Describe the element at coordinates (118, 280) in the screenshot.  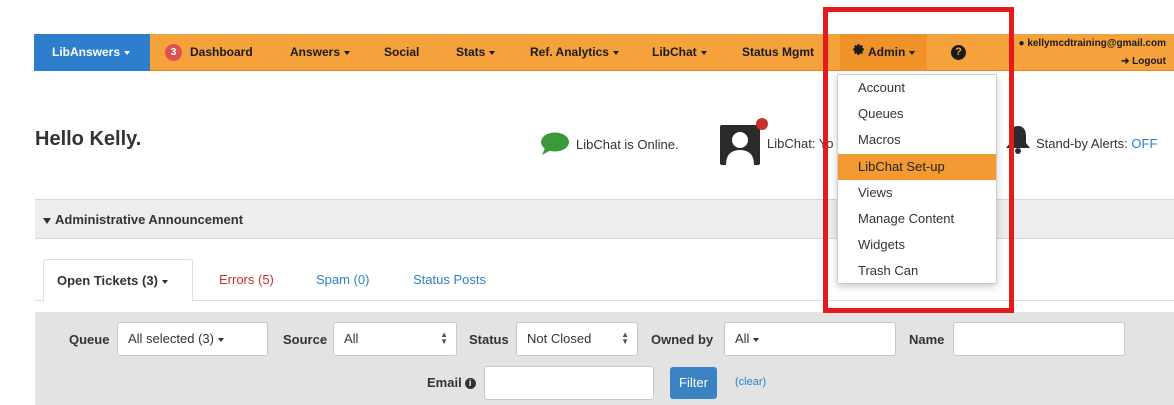
I see `tab-open-tickets: Open Tickets (3)` at that location.